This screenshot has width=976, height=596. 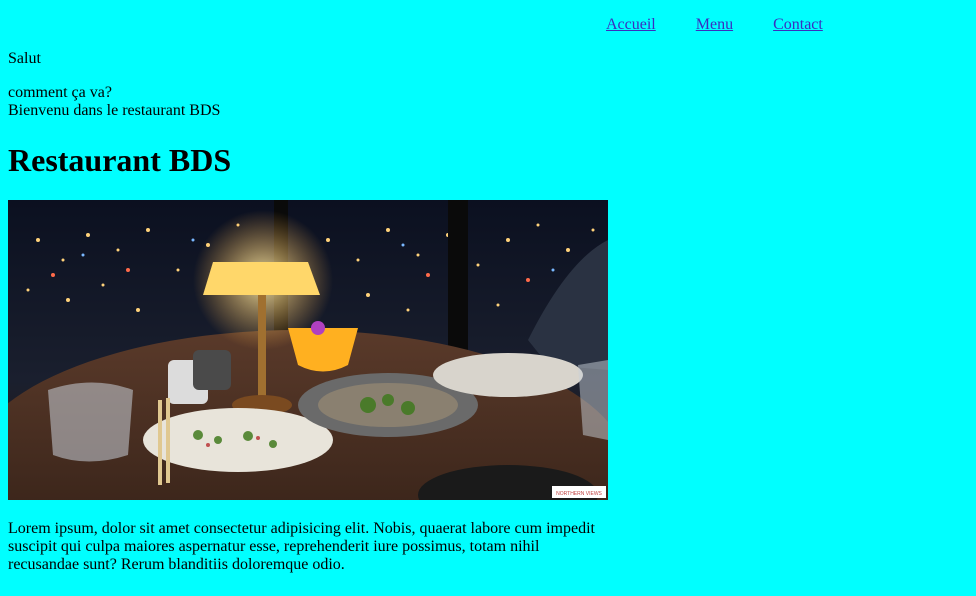 I want to click on subtitle-line-2: Bienvenu dans le restaurant BDS, so click(x=114, y=110).